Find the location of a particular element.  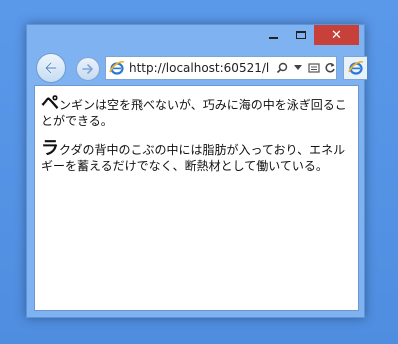

address-bar: http://localhost:60521/l is located at coordinates (221, 68).